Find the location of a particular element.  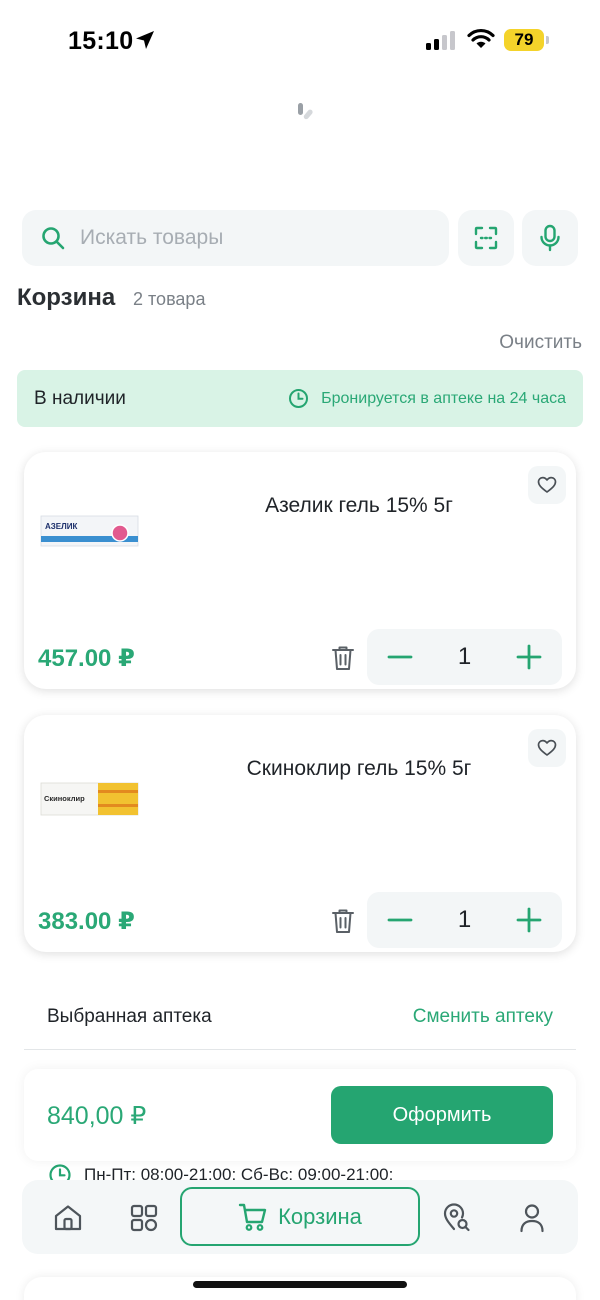

cellular-signal-icon is located at coordinates (440, 40).